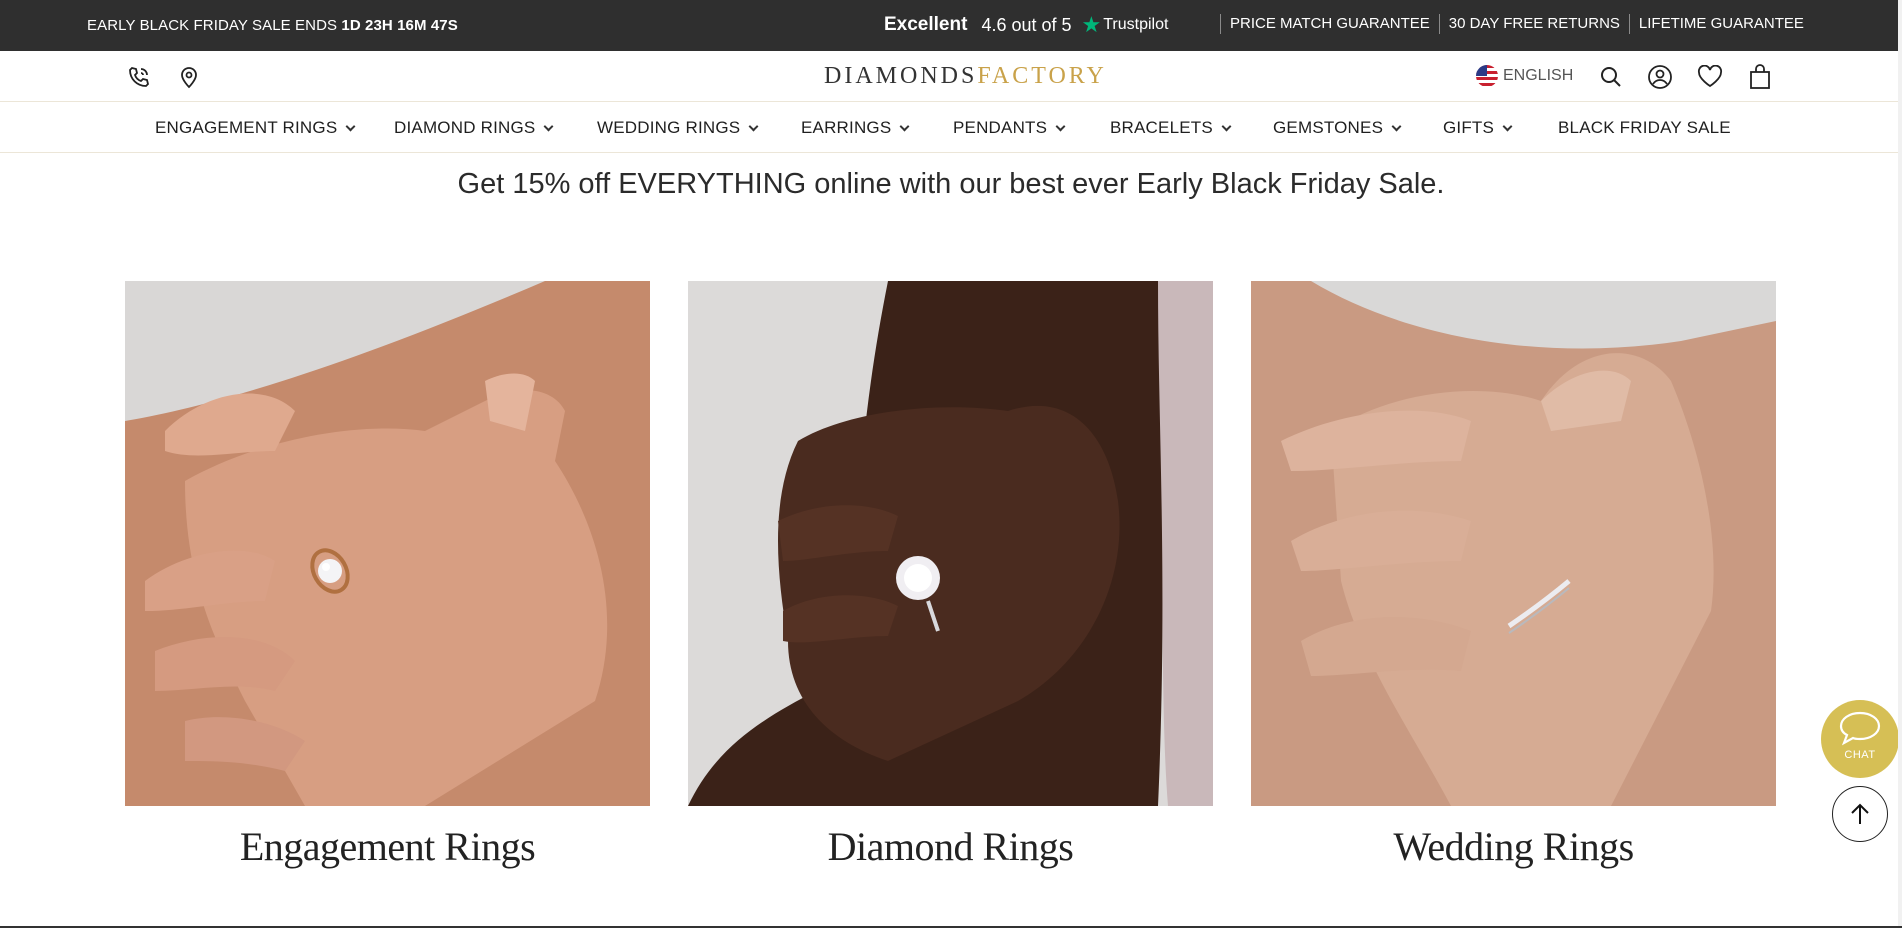 The image size is (1902, 928). What do you see at coordinates (1329, 24) in the screenshot?
I see `guarantee-price-match: PRICE MATCH GUARANTEE` at bounding box center [1329, 24].